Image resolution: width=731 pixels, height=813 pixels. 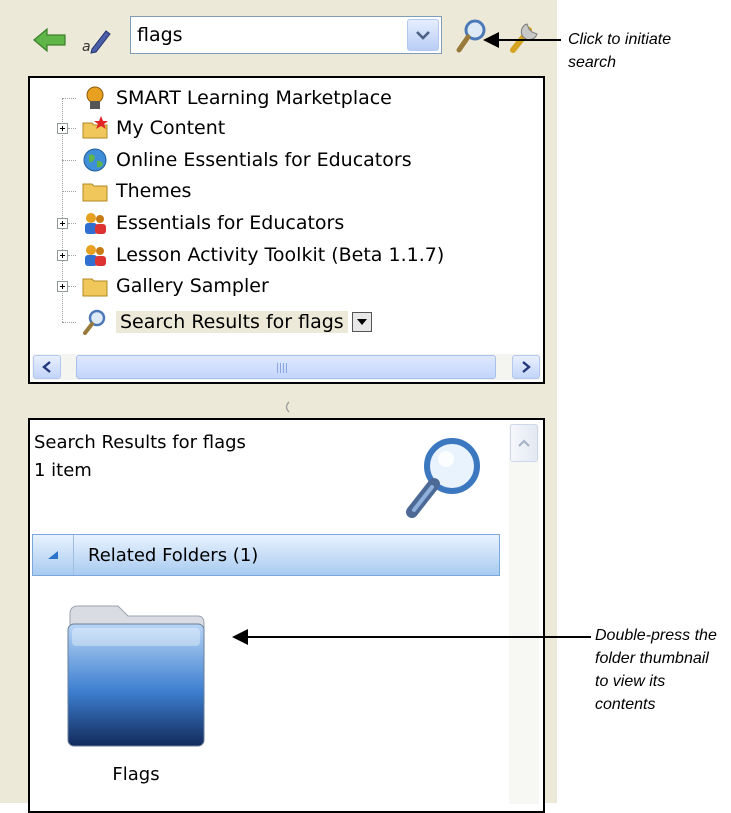 I want to click on tree-item-essentials-for-educators: Essentials for Educators, so click(x=213, y=223).